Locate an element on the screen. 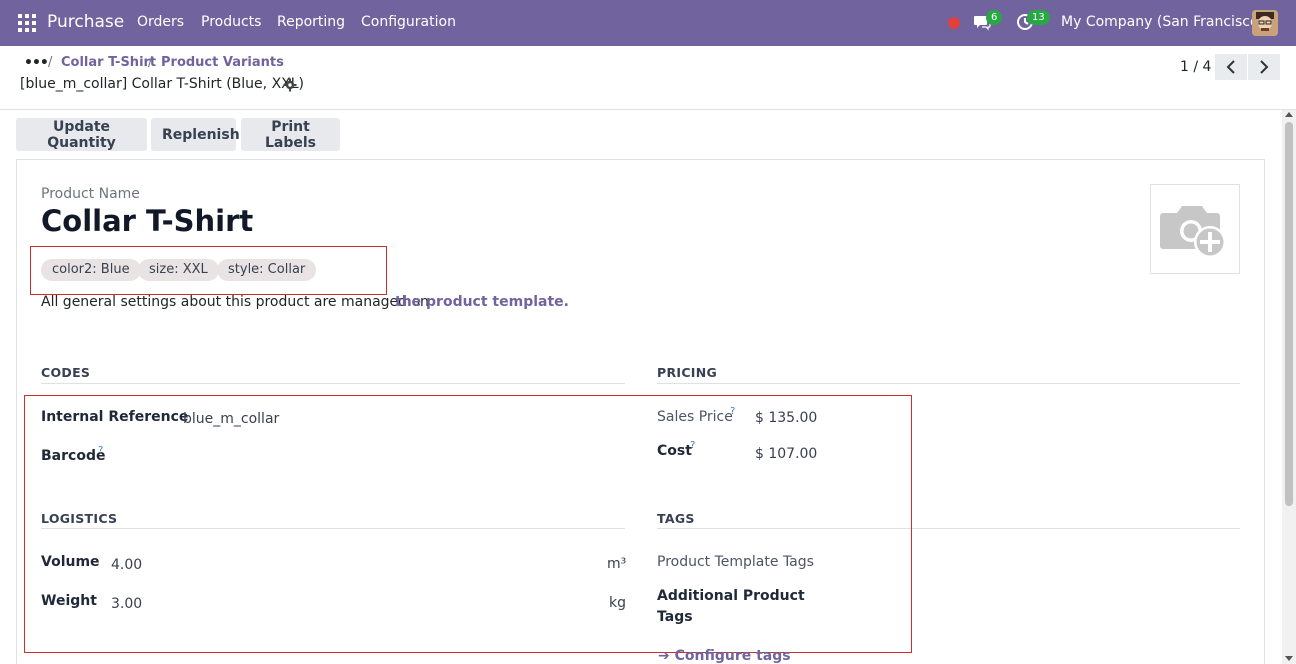 The height and width of the screenshot is (664, 1296). chevron-right-icon is located at coordinates (1264, 67).